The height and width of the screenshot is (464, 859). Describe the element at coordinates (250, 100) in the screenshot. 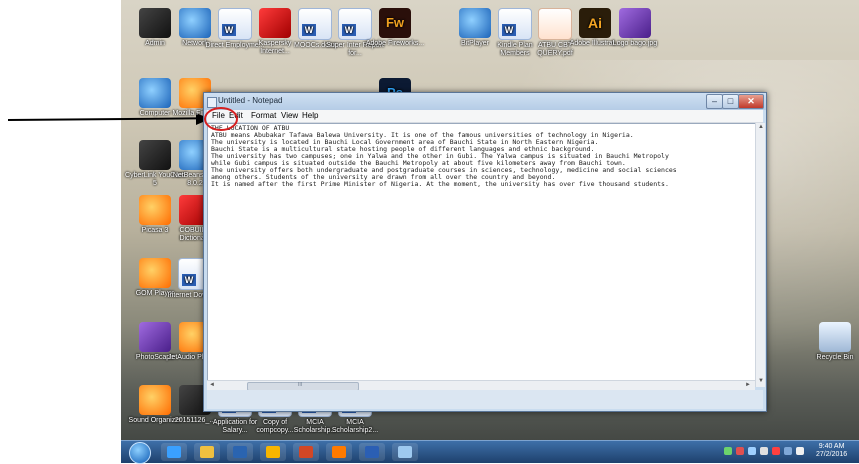

I see `window-title: Untitled - Notepad` at that location.